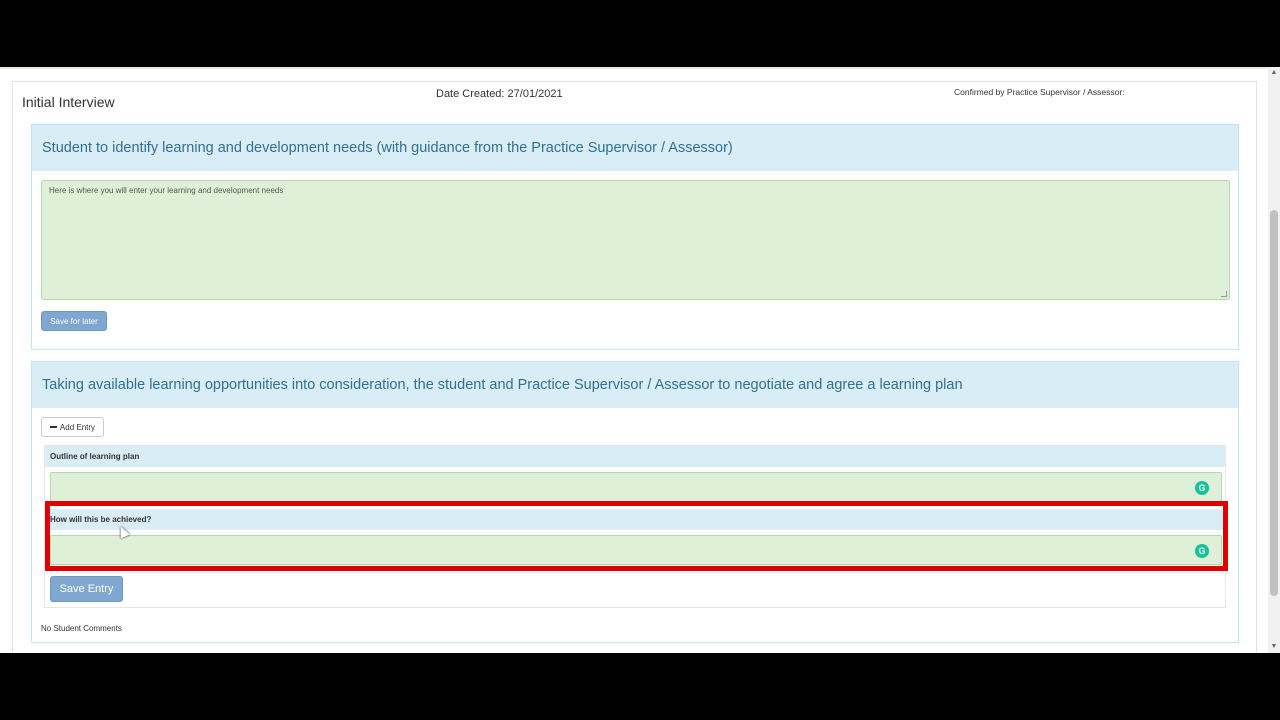 This screenshot has width=1280, height=720. What do you see at coordinates (81, 628) in the screenshot?
I see `comments-status: No Student Comments` at bounding box center [81, 628].